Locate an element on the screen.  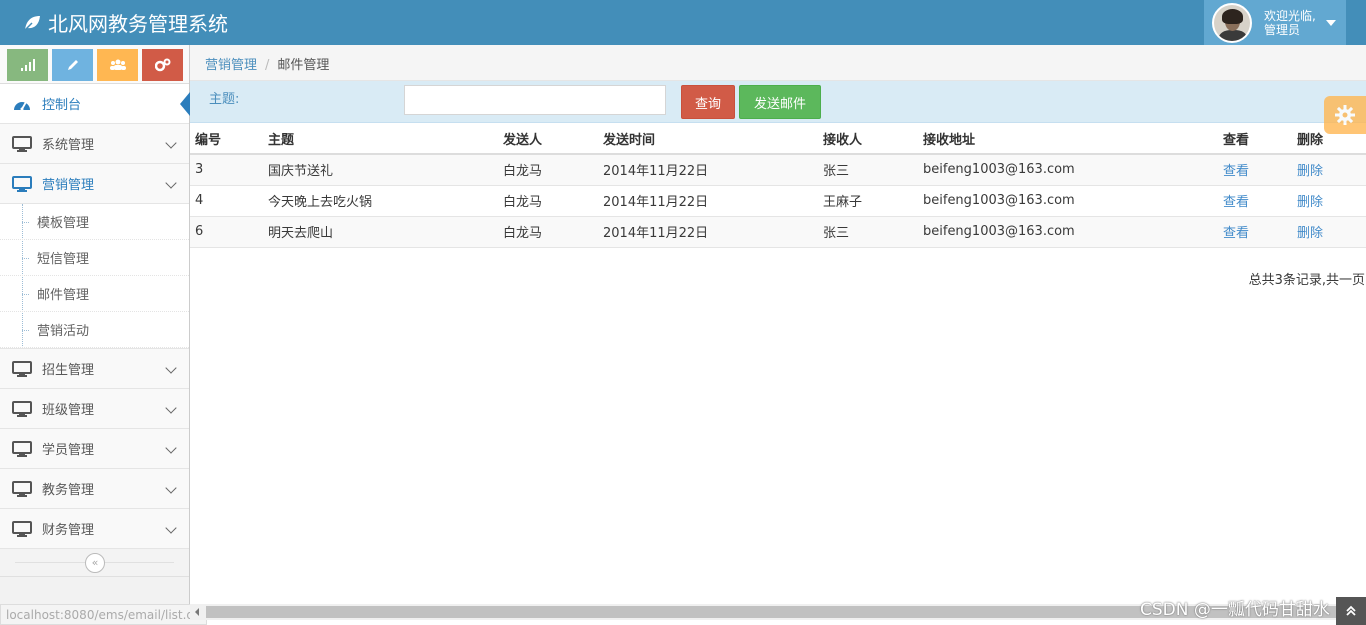
double-chevron-up-icon is located at coordinates (1351, 610).